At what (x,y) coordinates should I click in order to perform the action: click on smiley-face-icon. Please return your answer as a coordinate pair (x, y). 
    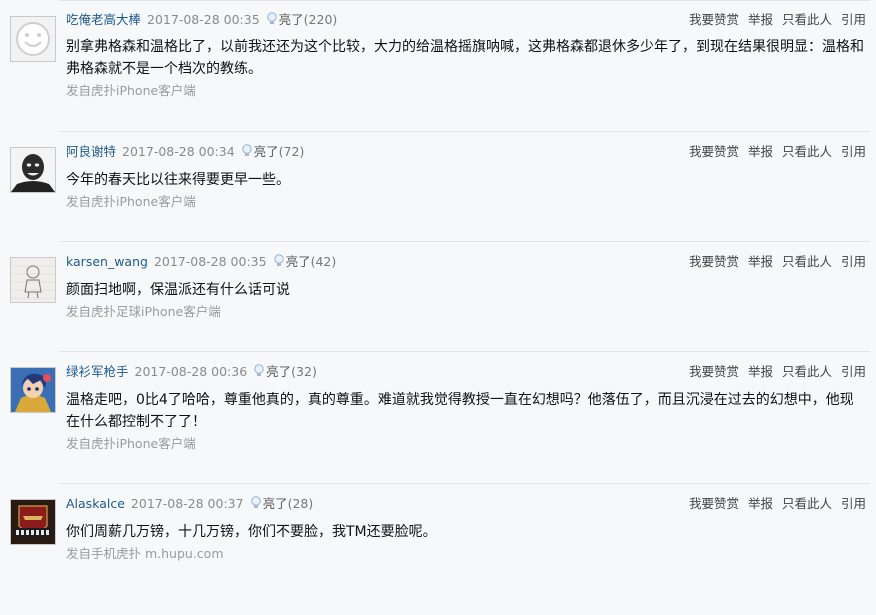
    Looking at the image, I should click on (33, 39).